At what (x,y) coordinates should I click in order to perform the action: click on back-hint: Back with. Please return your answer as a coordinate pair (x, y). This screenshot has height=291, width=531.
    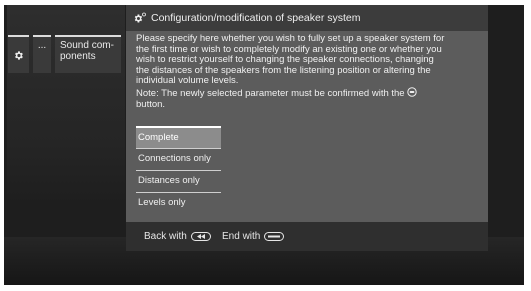
    Looking at the image, I should click on (177, 236).